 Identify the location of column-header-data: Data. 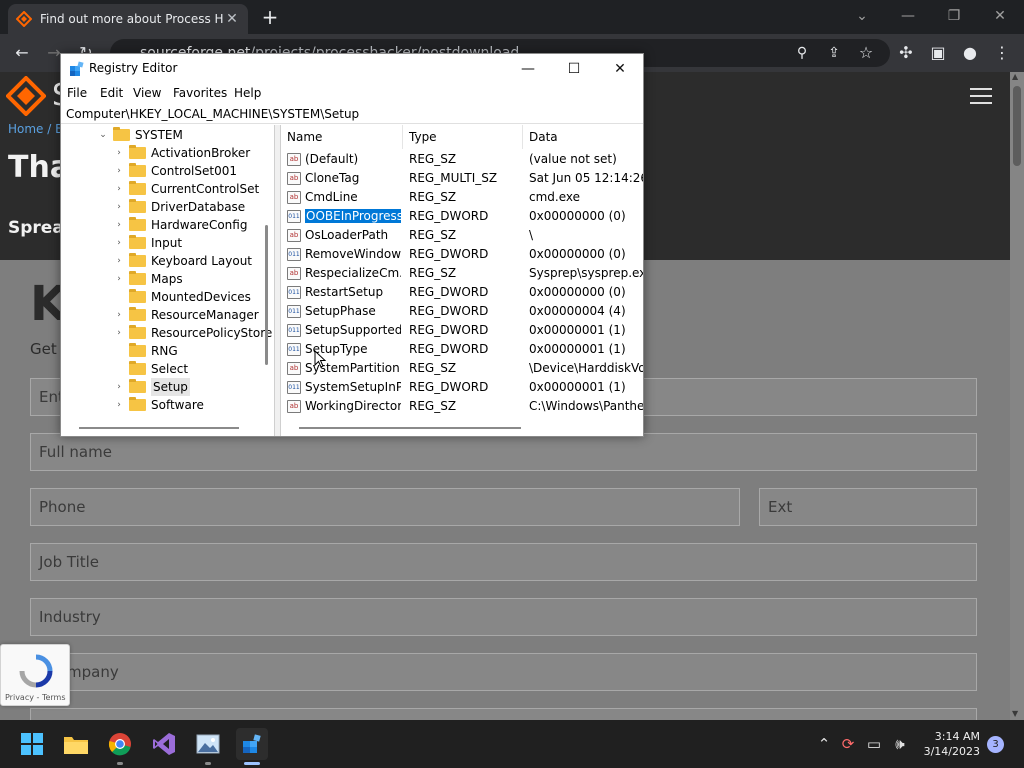
(583, 137).